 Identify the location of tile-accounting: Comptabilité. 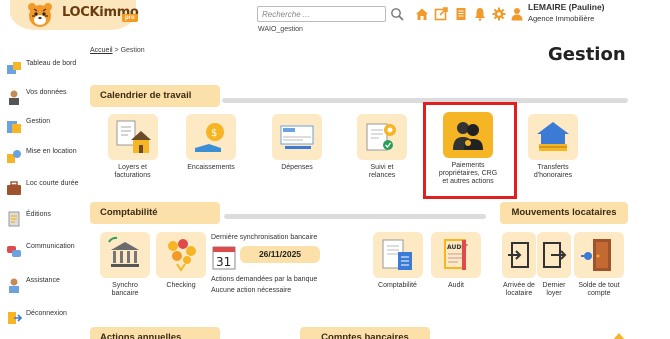
(397, 261).